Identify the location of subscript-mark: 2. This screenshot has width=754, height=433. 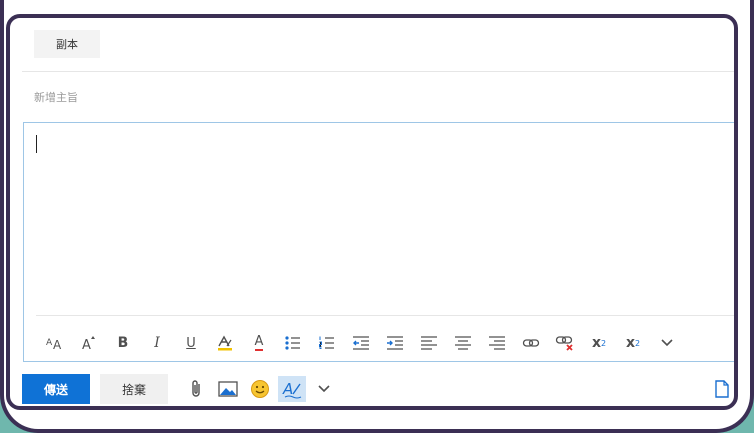
(637, 343).